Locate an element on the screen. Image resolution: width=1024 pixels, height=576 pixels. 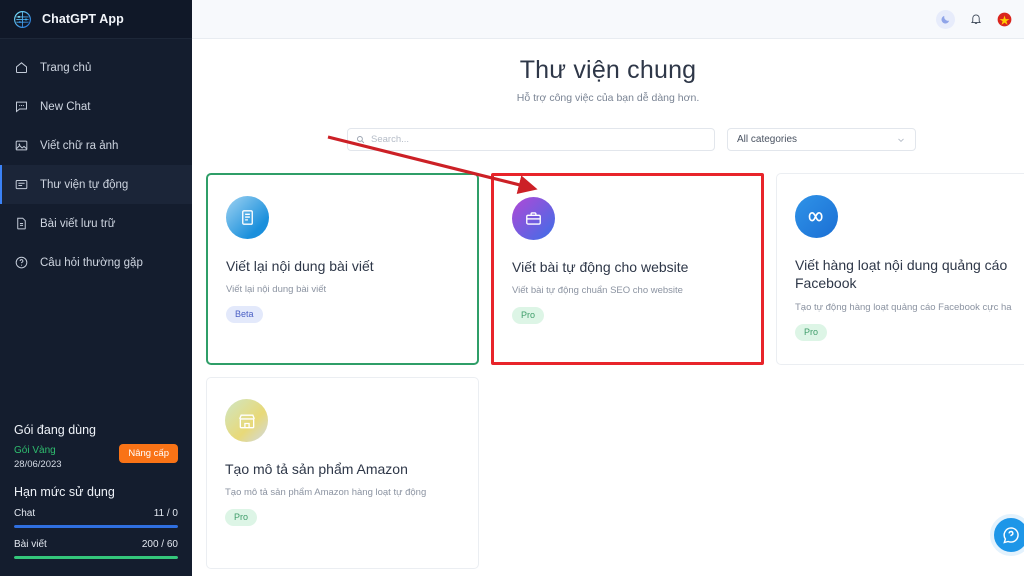
category-select: All categories is located at coordinates (821, 139).